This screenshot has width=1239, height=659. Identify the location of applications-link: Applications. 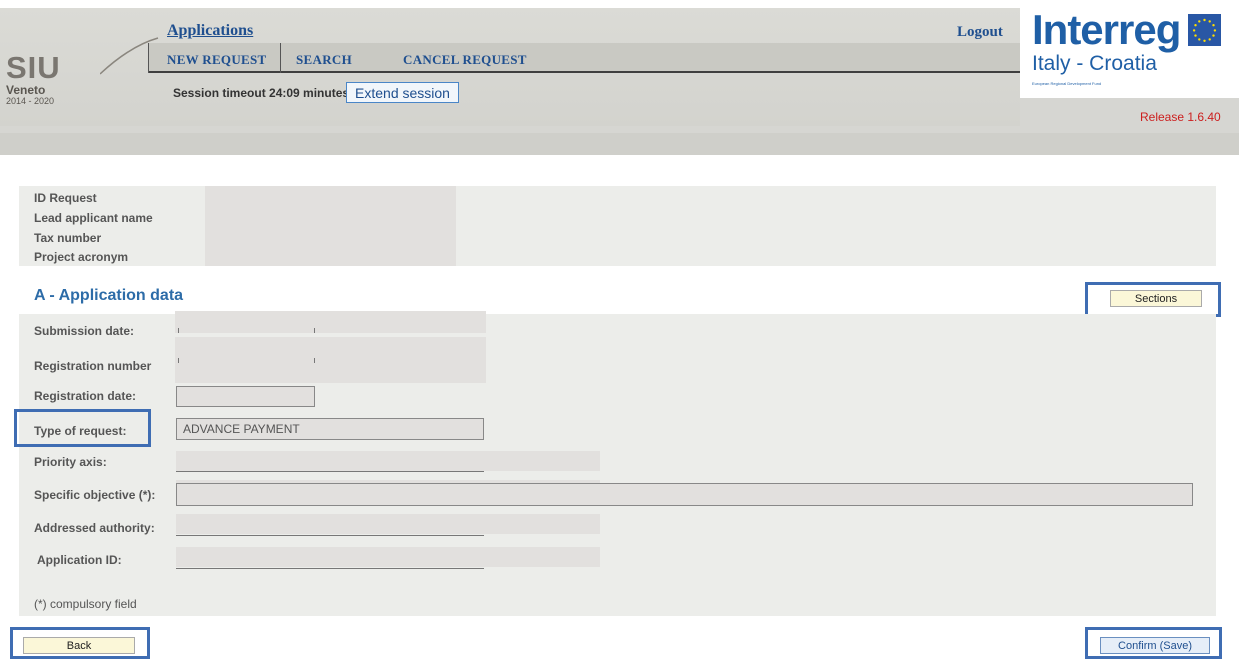
(210, 31).